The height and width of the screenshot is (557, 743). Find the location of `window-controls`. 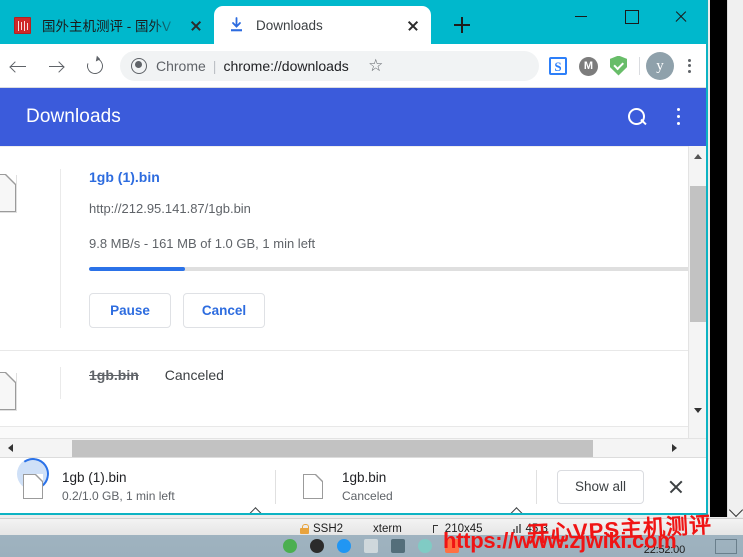

window-controls is located at coordinates (631, 16).